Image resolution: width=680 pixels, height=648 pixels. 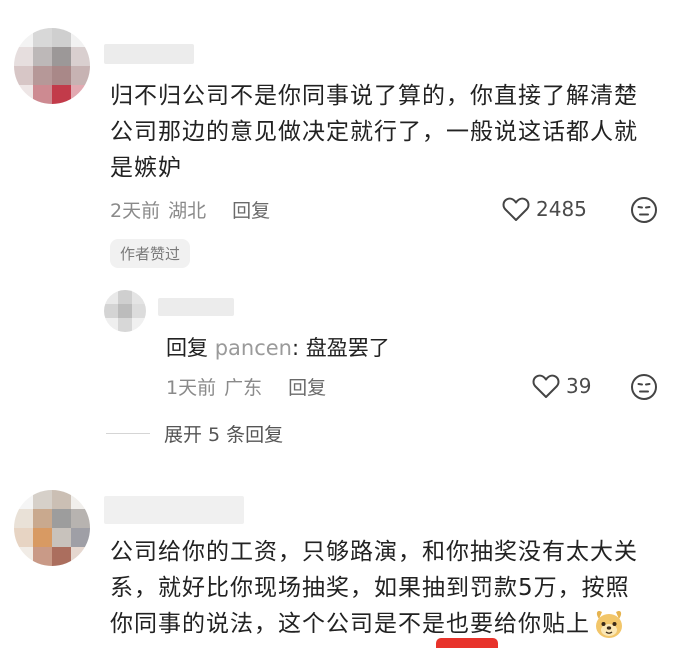 What do you see at coordinates (340, 348) in the screenshot?
I see `reply-body: : 盘盈罢了` at bounding box center [340, 348].